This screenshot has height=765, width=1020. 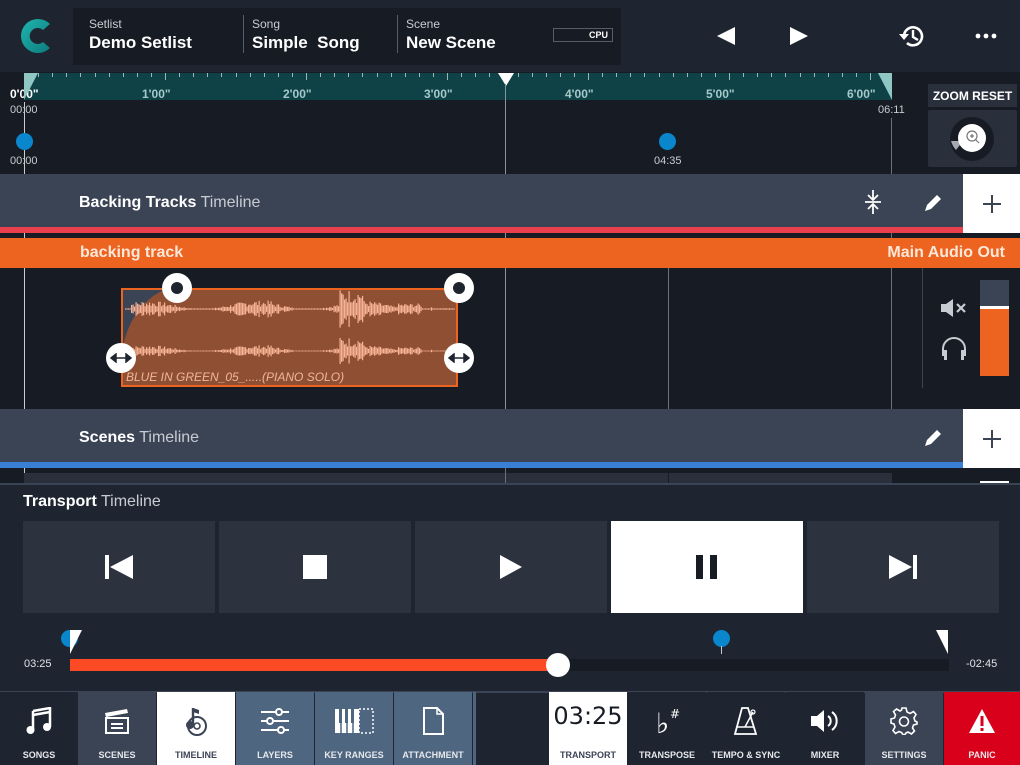 I want to click on more-options-button, so click(x=986, y=36).